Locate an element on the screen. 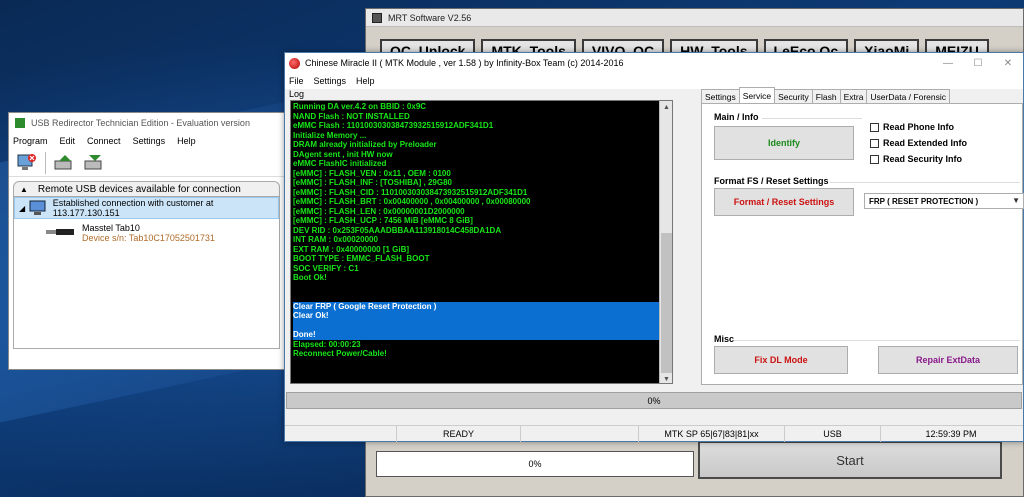 This screenshot has height=497, width=1024. usb-toolbar is located at coordinates (146, 163).